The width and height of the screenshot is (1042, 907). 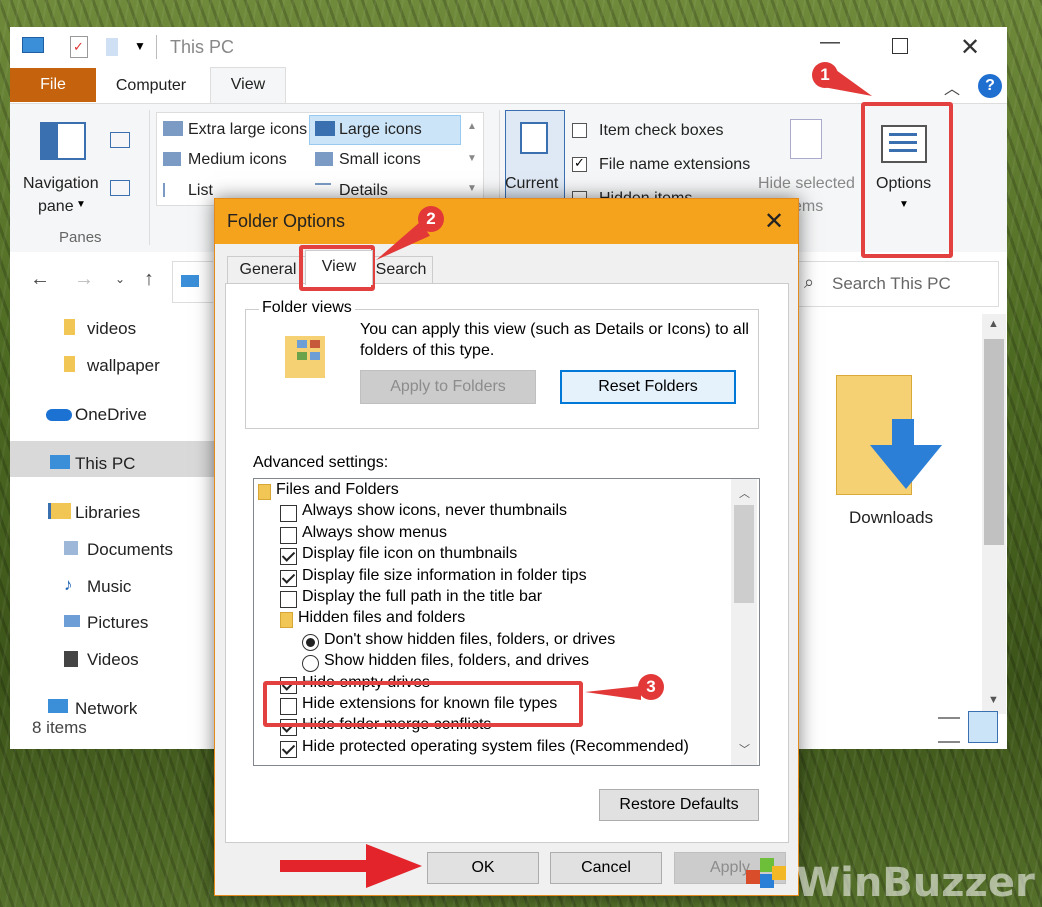 I want to click on downloads-label: Downloads, so click(x=891, y=518).